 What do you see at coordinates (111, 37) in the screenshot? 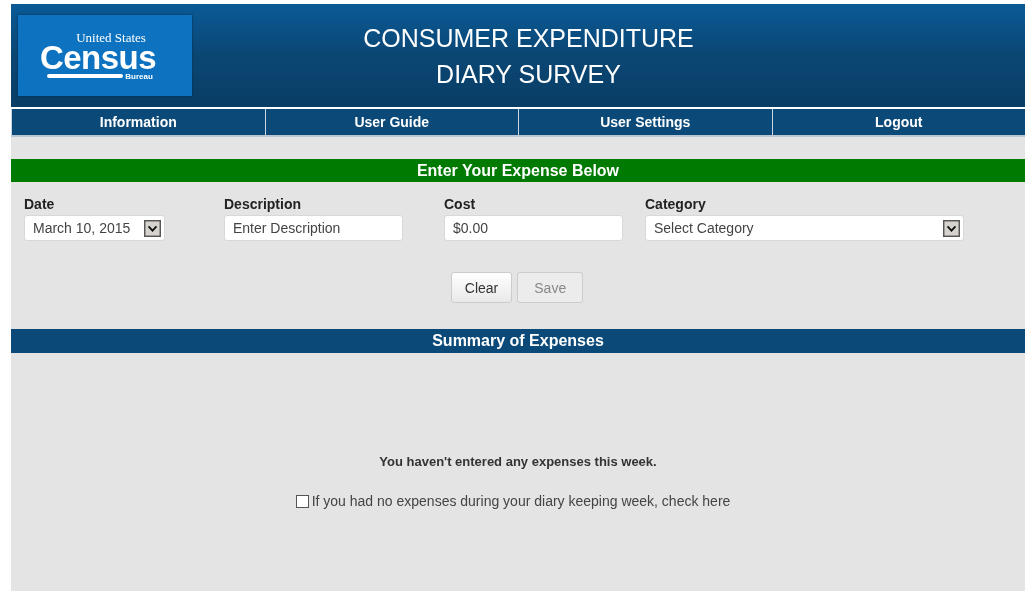
I see `logo-text: United States` at bounding box center [111, 37].